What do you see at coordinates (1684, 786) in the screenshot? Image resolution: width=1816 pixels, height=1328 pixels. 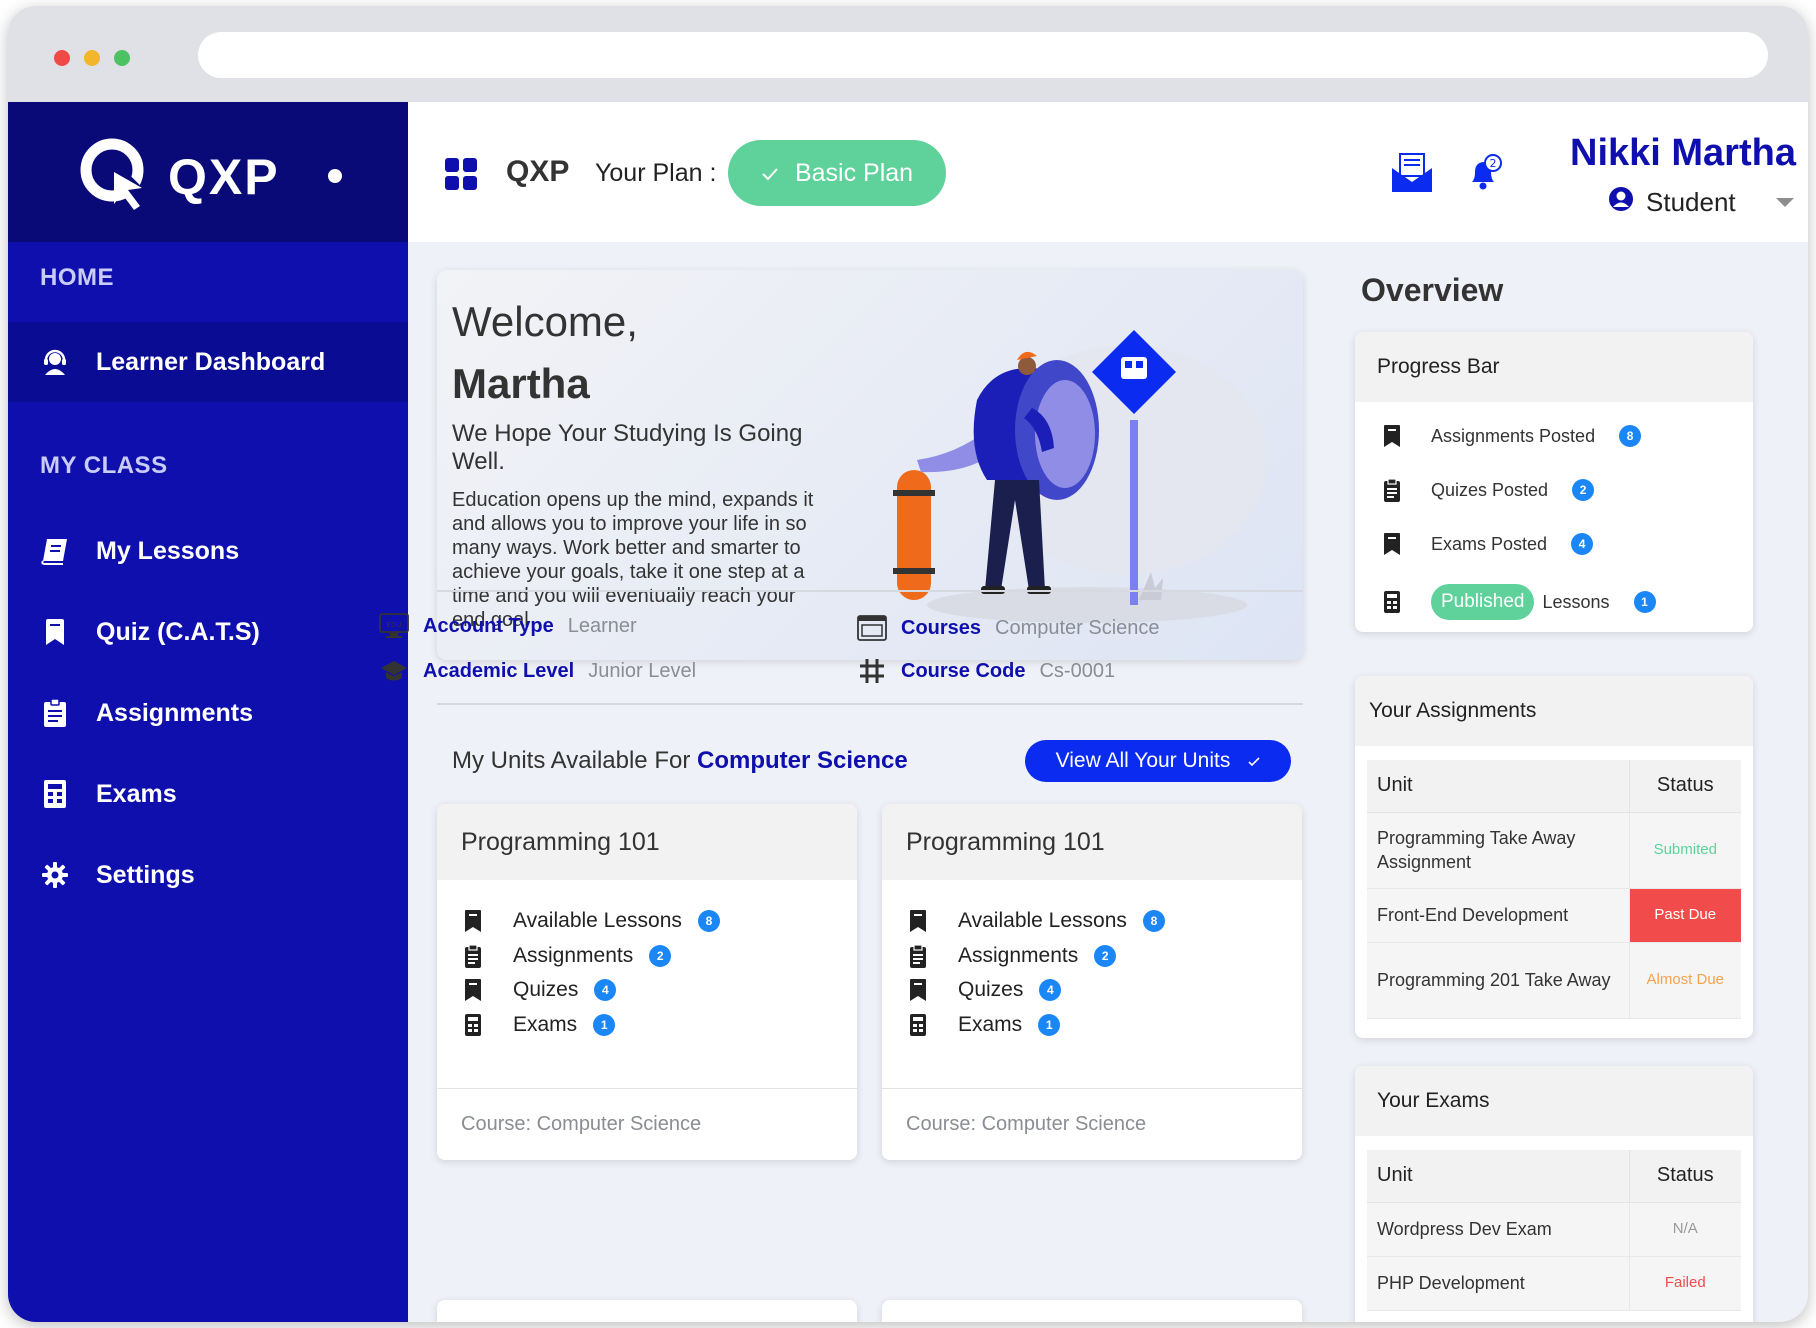 I see `column-header-status: Status` at bounding box center [1684, 786].